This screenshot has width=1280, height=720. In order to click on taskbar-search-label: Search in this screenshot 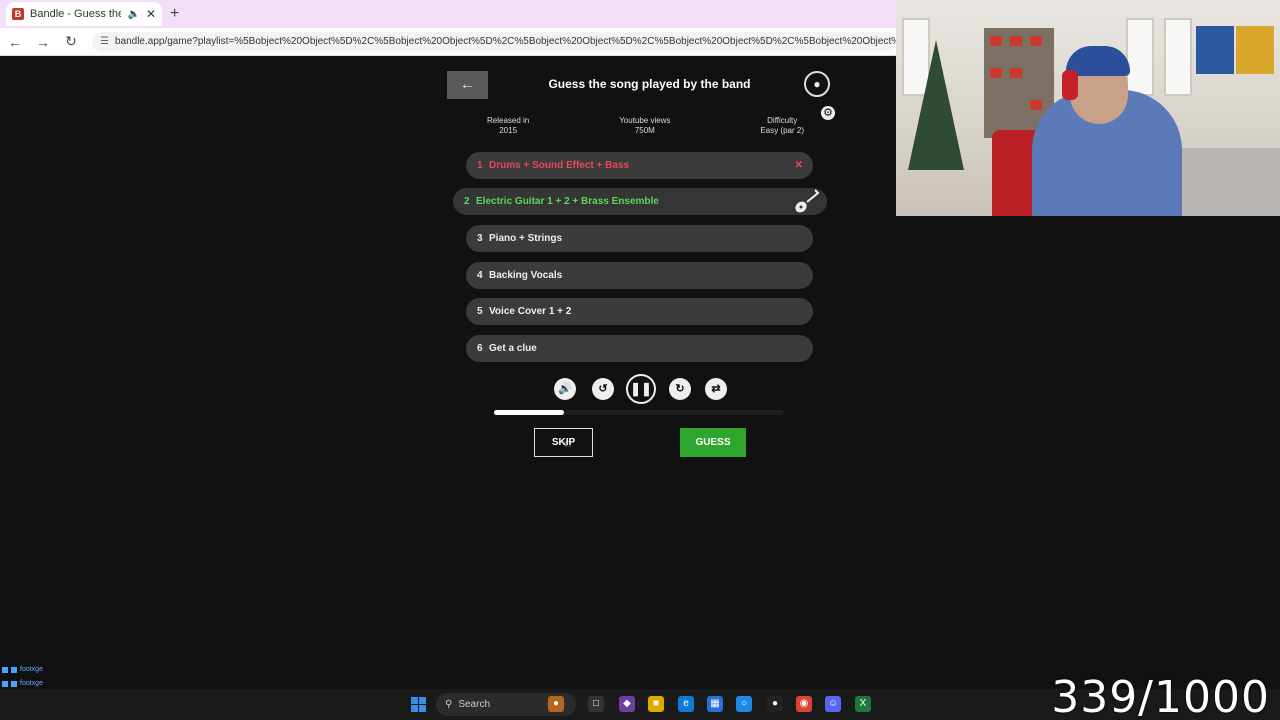, I will do `click(474, 704)`.